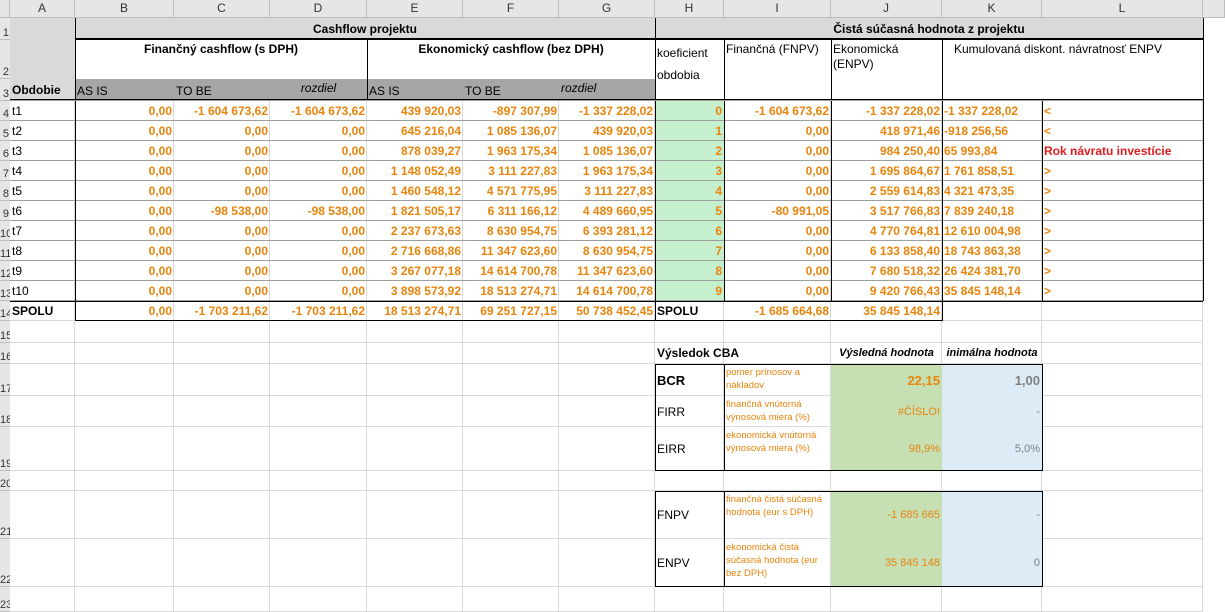 This screenshot has width=1225, height=612. I want to click on row-header: 10, so click(5, 231).